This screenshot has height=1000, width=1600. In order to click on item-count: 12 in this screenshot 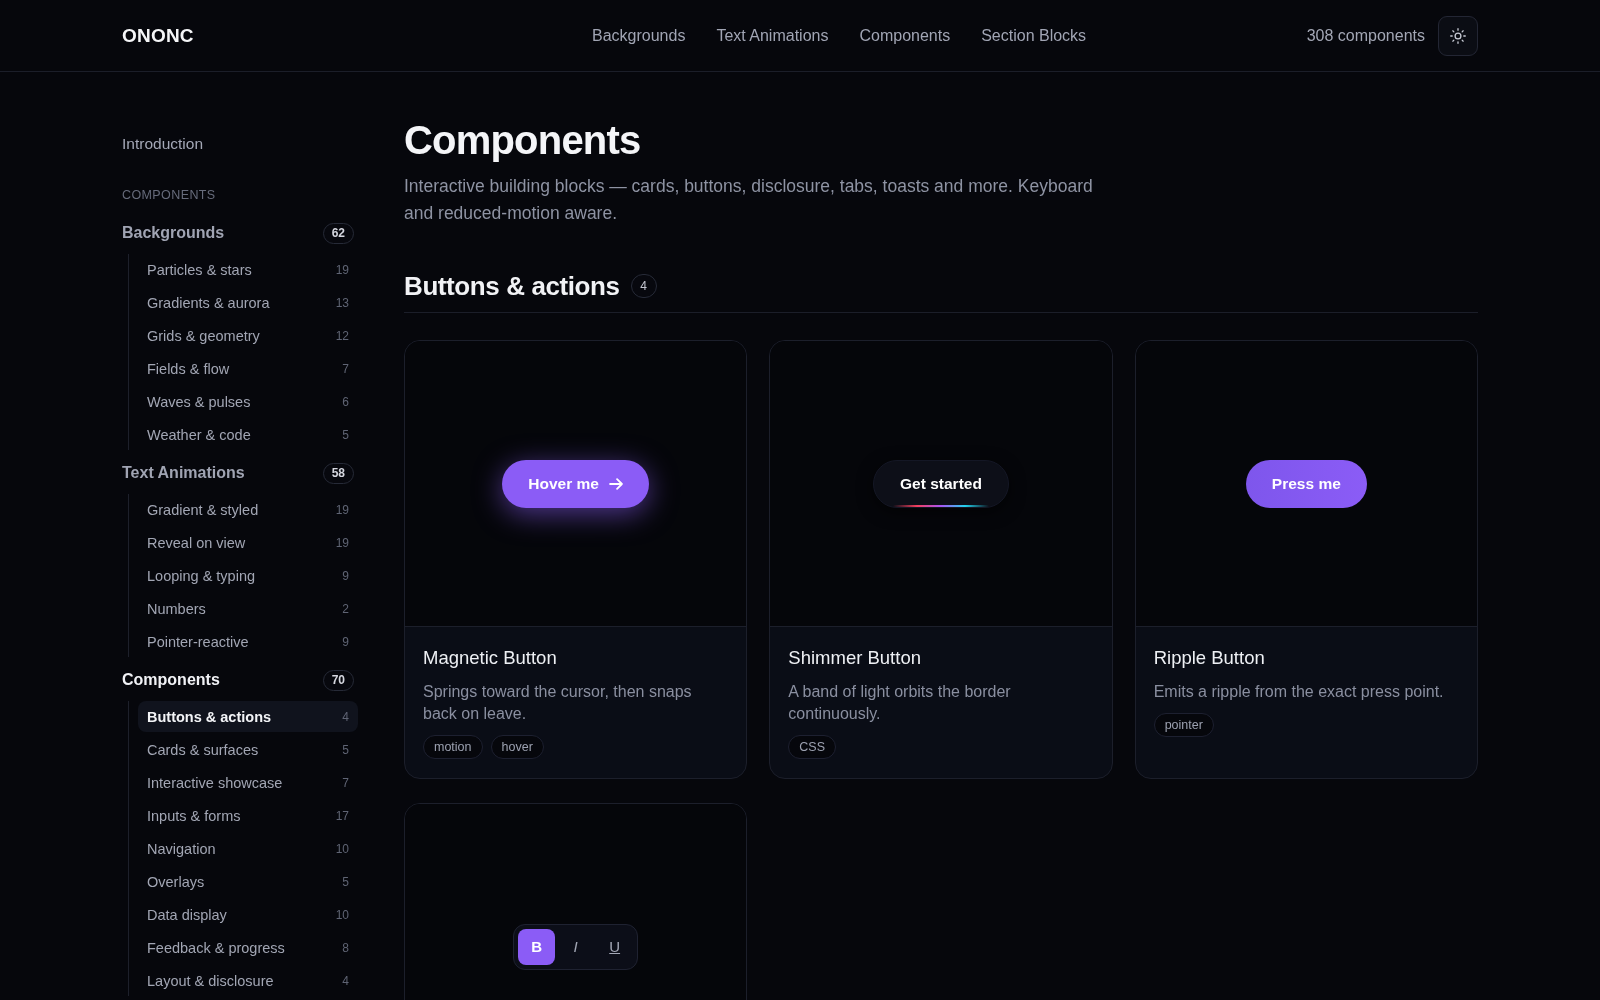, I will do `click(342, 335)`.